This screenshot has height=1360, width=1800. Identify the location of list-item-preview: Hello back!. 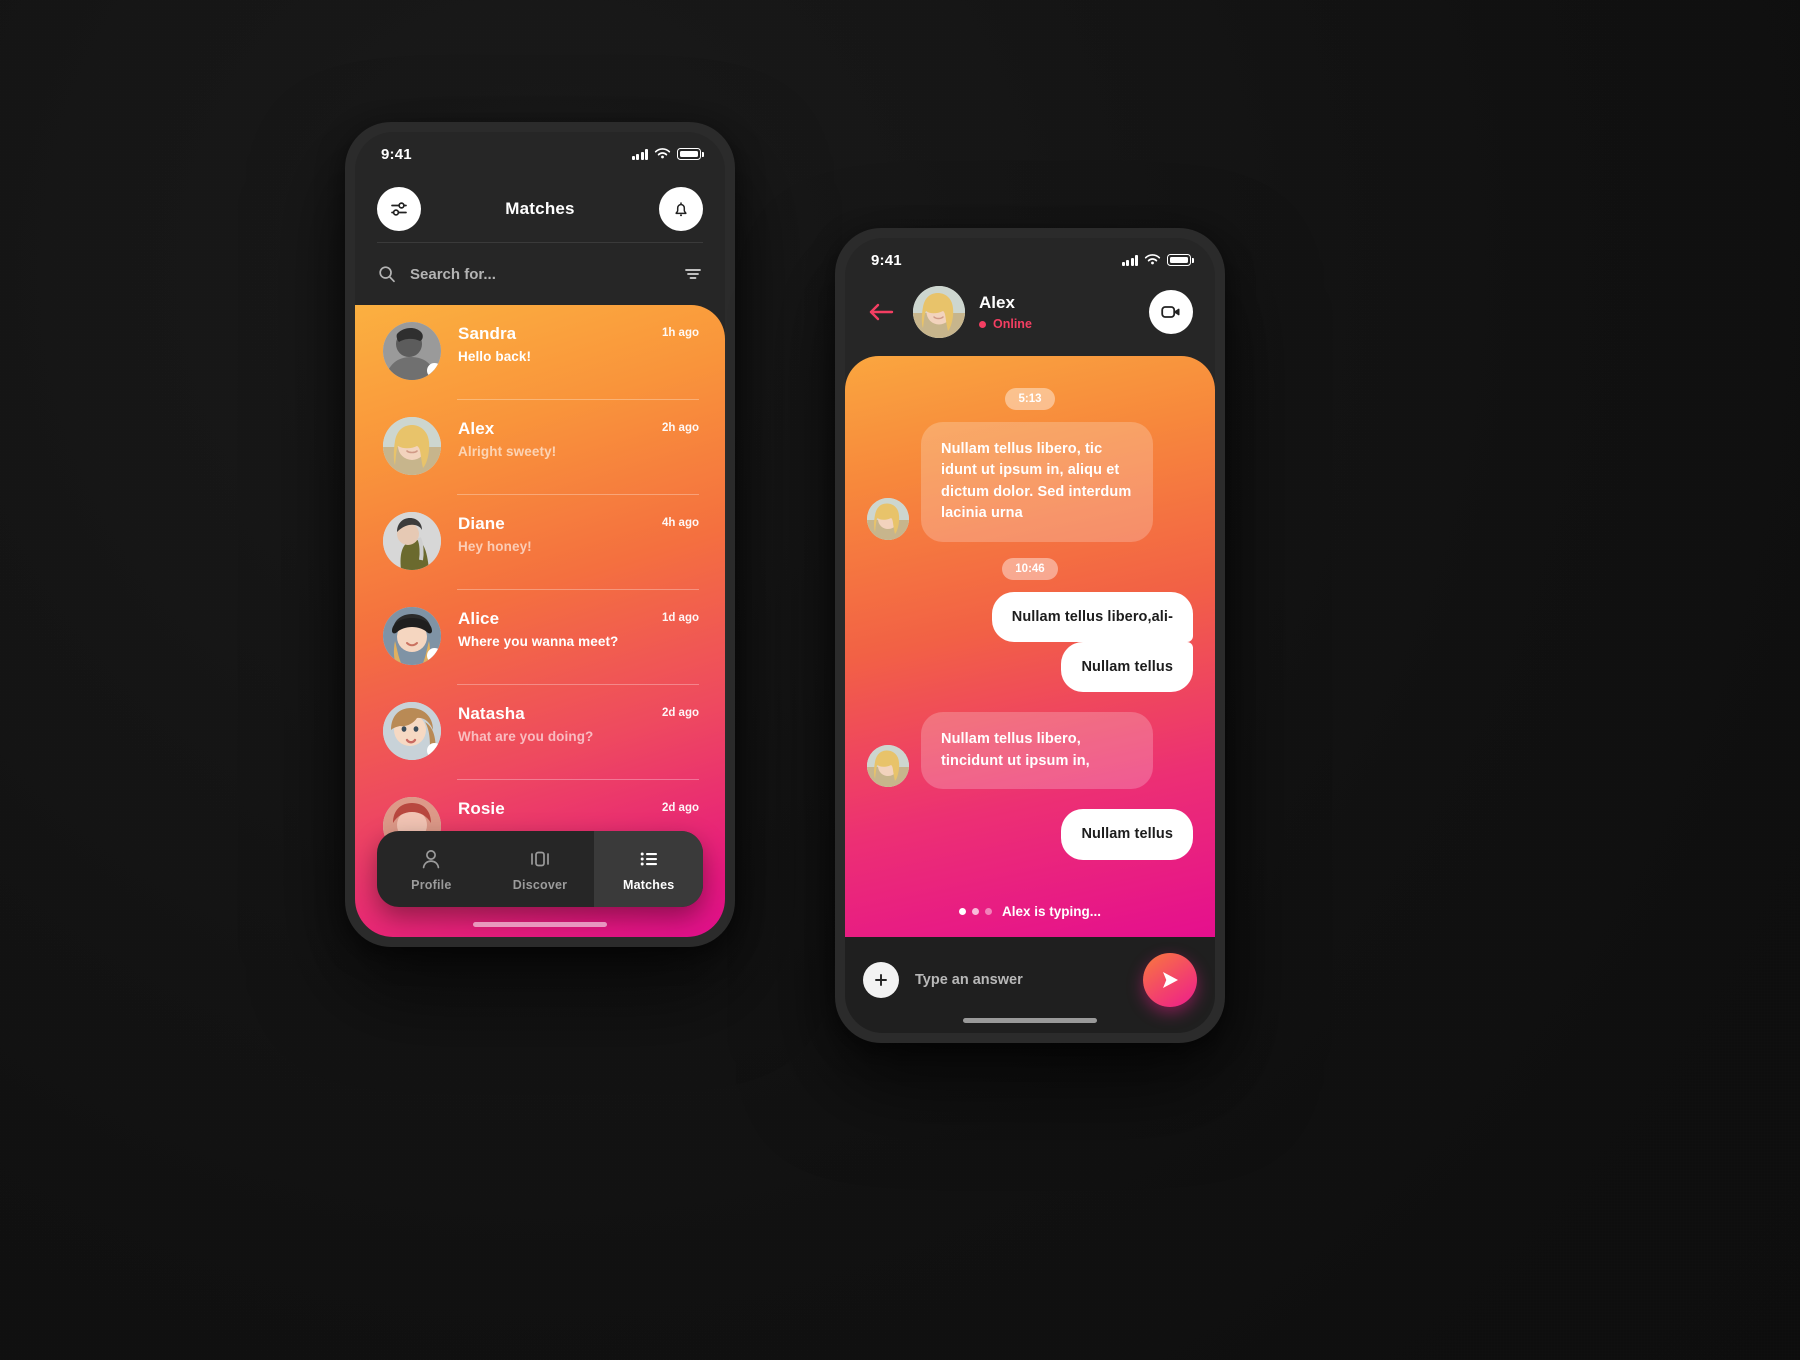
(495, 356).